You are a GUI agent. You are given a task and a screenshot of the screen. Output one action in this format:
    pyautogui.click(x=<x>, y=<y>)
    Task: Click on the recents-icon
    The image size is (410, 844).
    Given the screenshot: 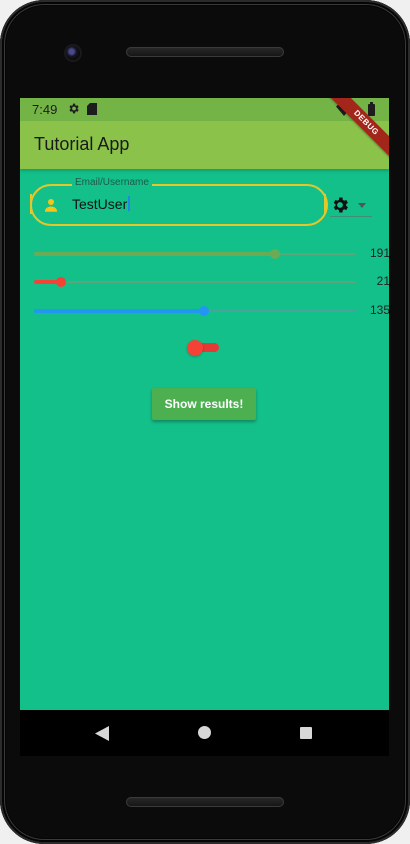 What is the action you would take?
    pyautogui.click(x=306, y=733)
    